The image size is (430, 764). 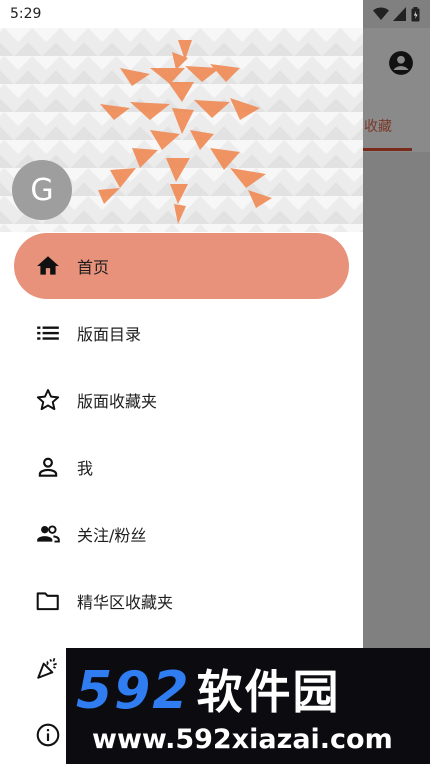 What do you see at coordinates (48, 601) in the screenshot?
I see `folder-icon` at bounding box center [48, 601].